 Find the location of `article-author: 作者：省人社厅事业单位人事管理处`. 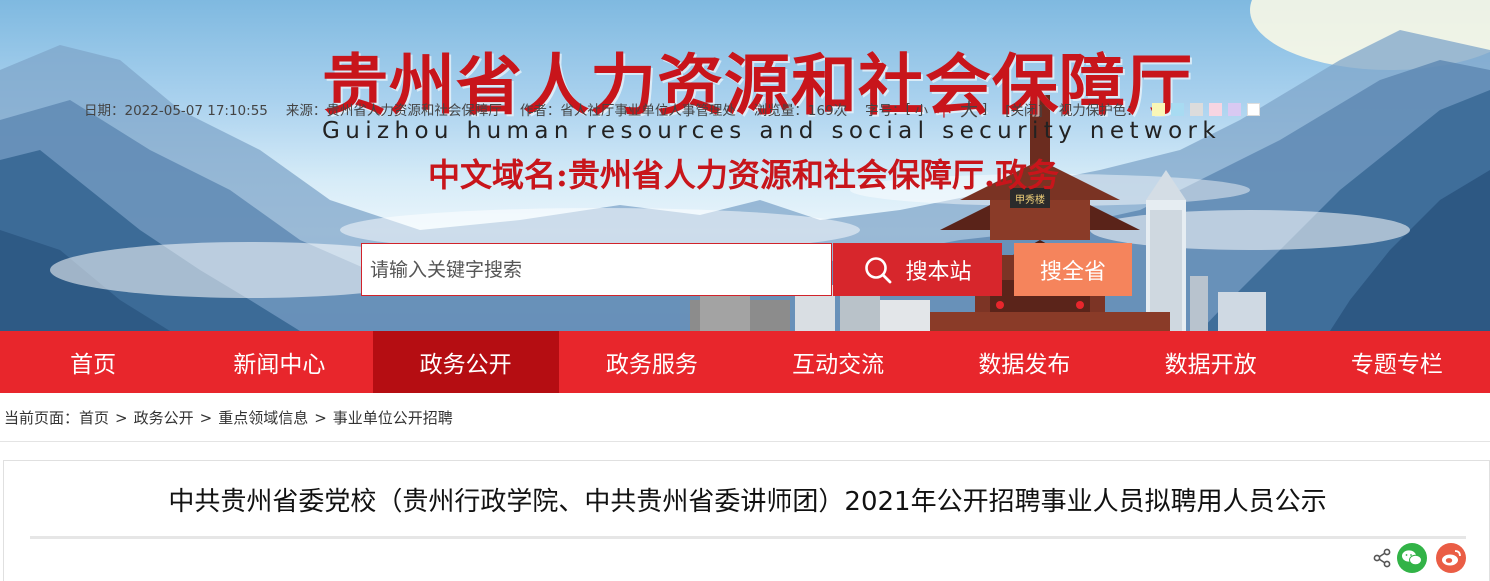

article-author: 作者：省人社厅事业单位人事管理处 is located at coordinates (627, 111).